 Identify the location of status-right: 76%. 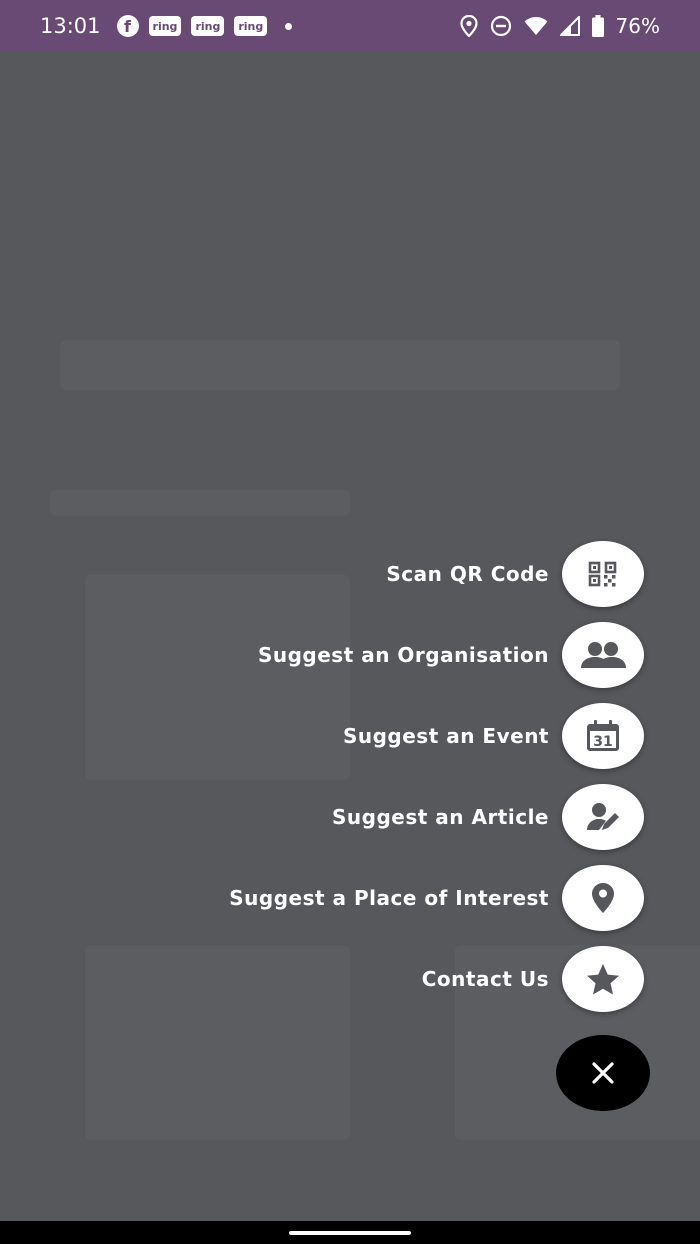
(559, 26).